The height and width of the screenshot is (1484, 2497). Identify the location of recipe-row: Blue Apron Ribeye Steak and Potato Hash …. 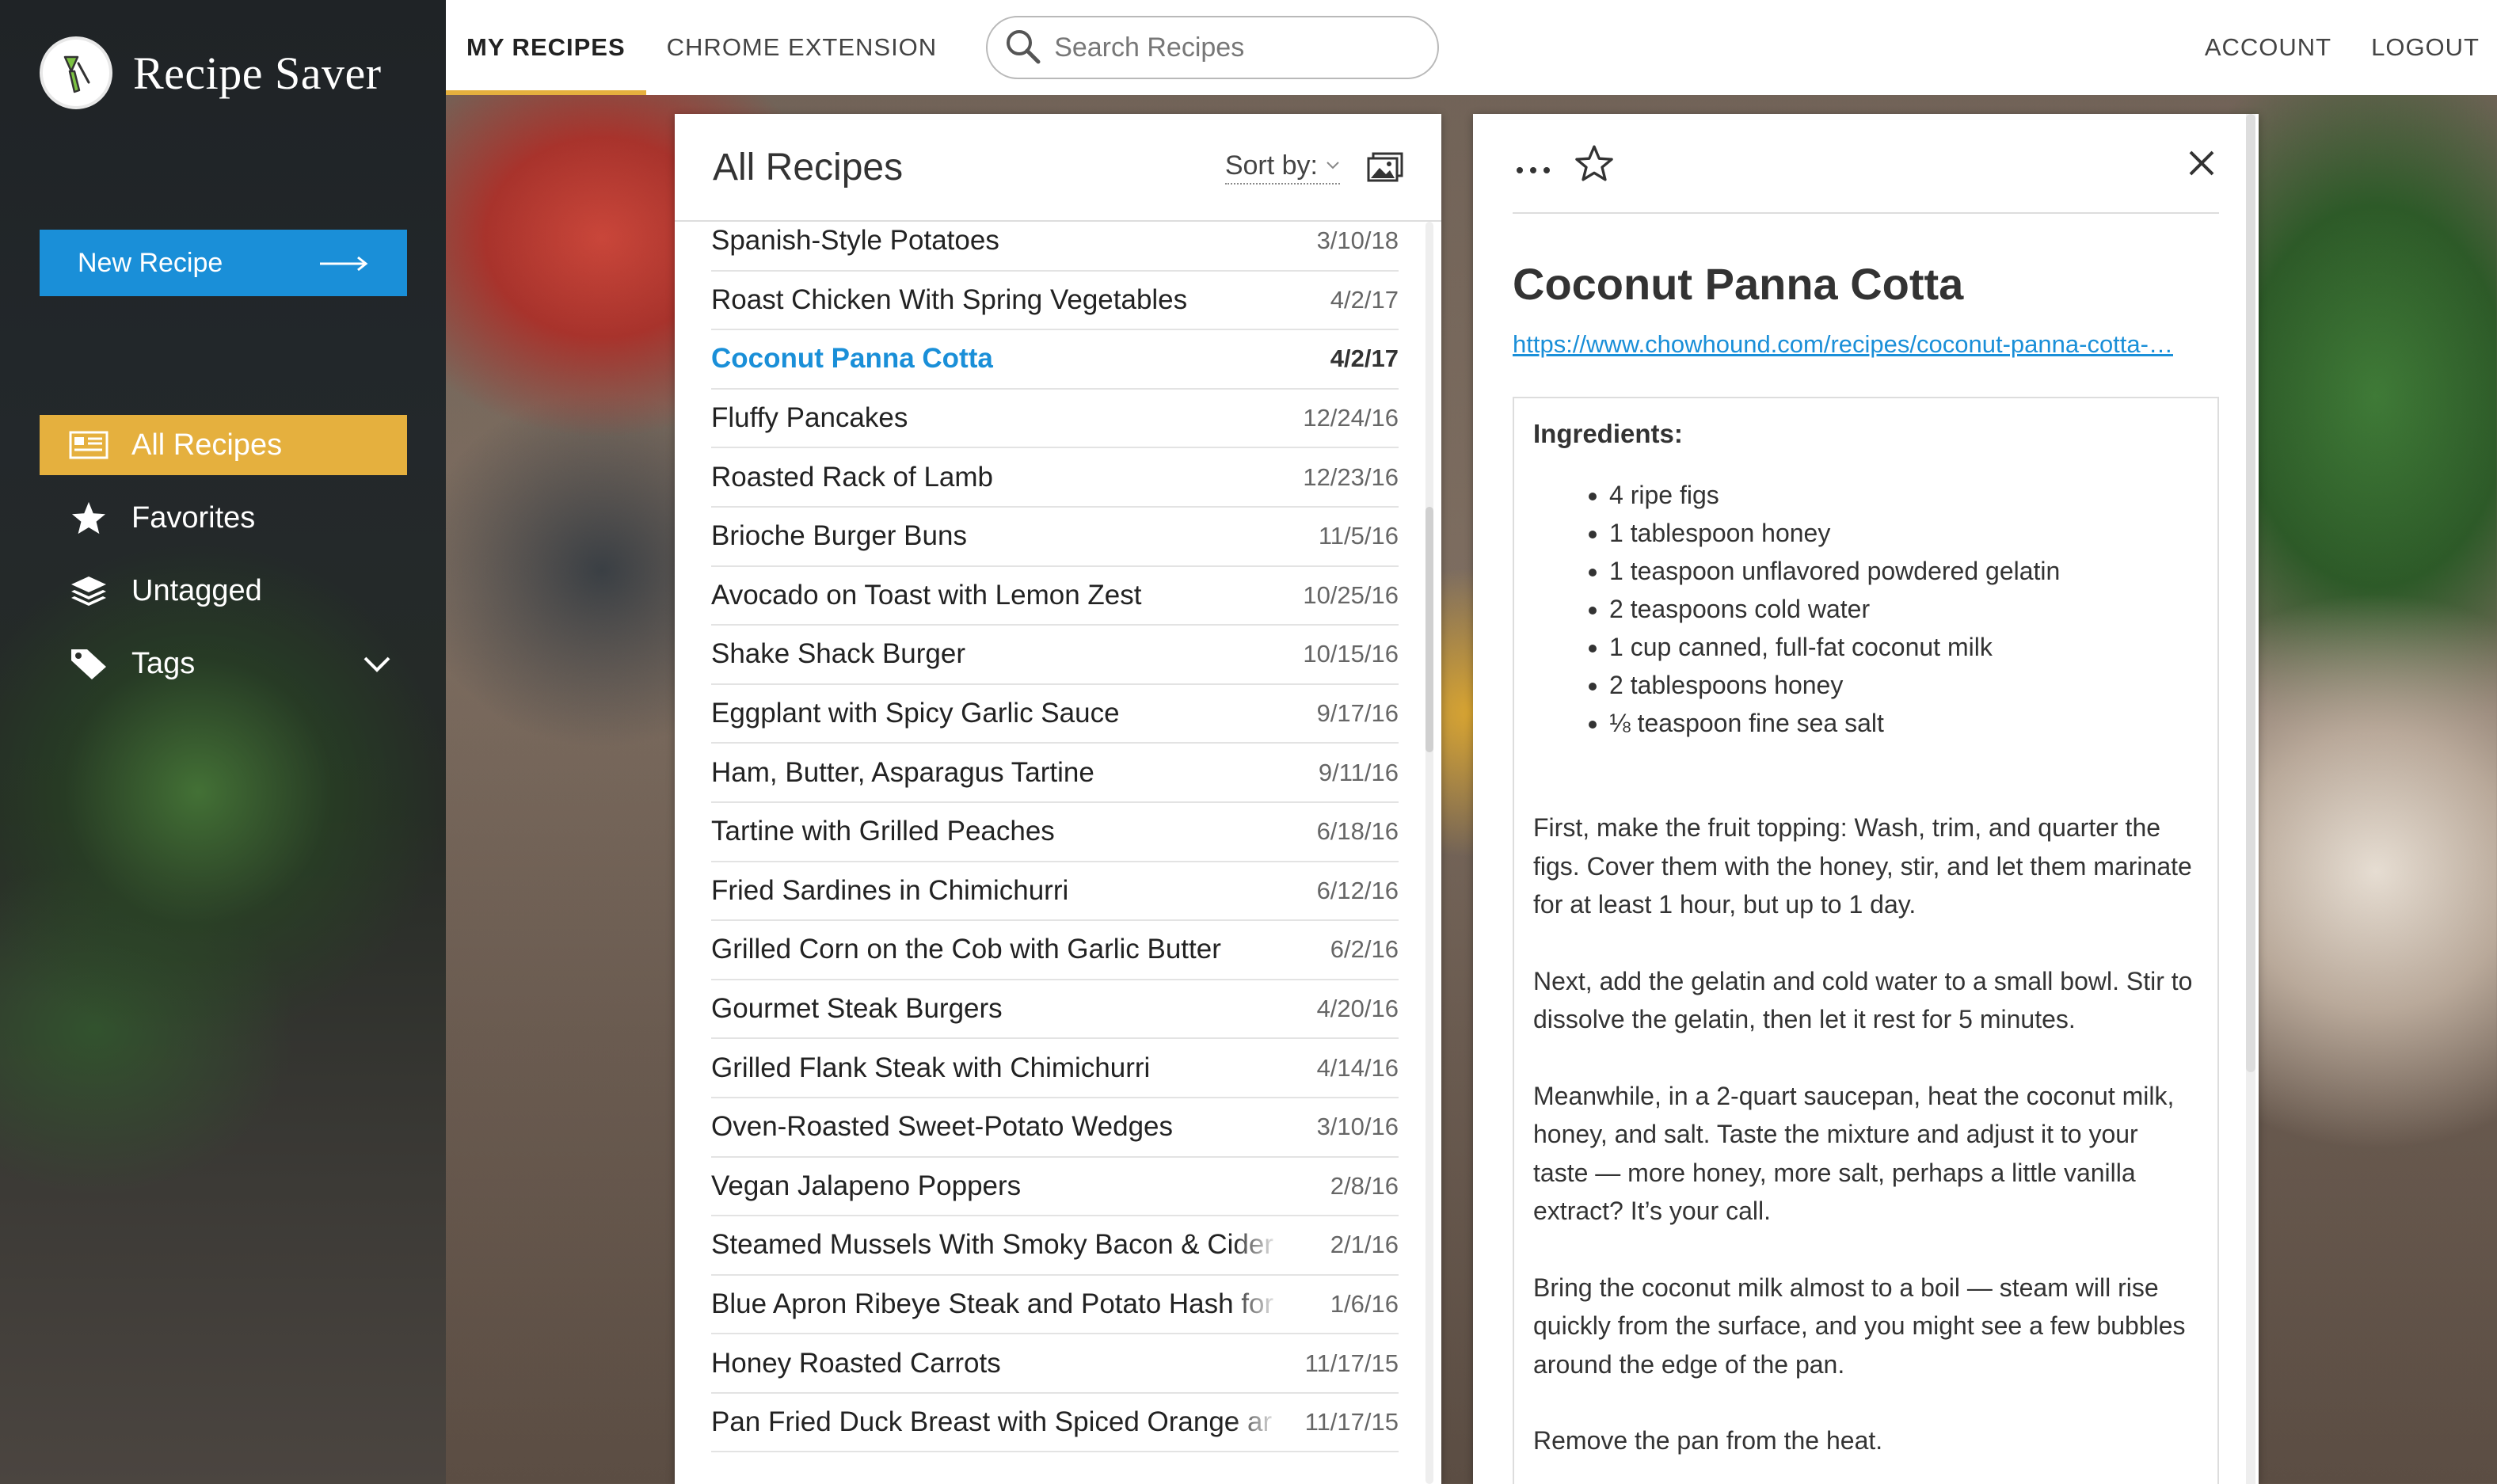
(1055, 1306).